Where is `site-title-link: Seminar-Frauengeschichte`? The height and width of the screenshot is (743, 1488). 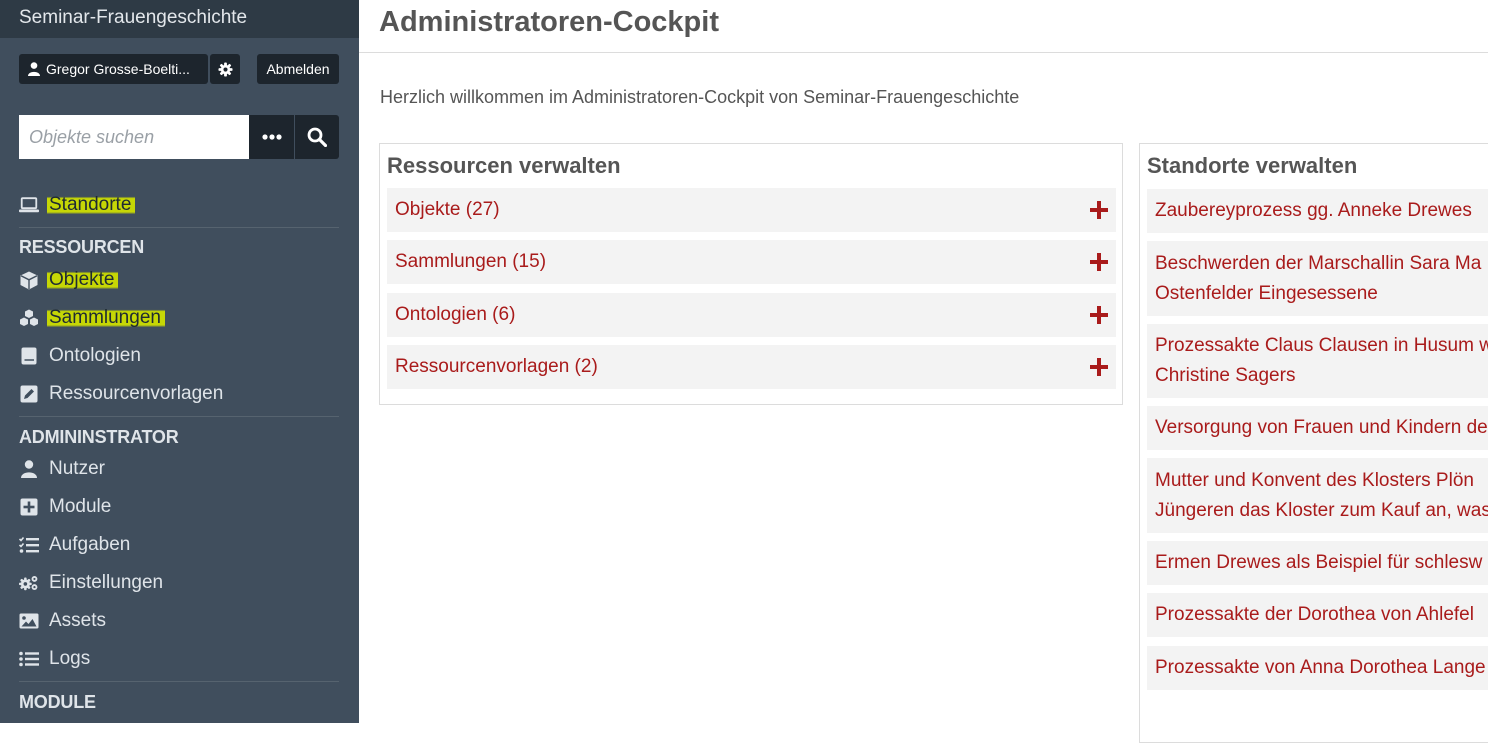
site-title-link: Seminar-Frauengeschichte is located at coordinates (133, 18).